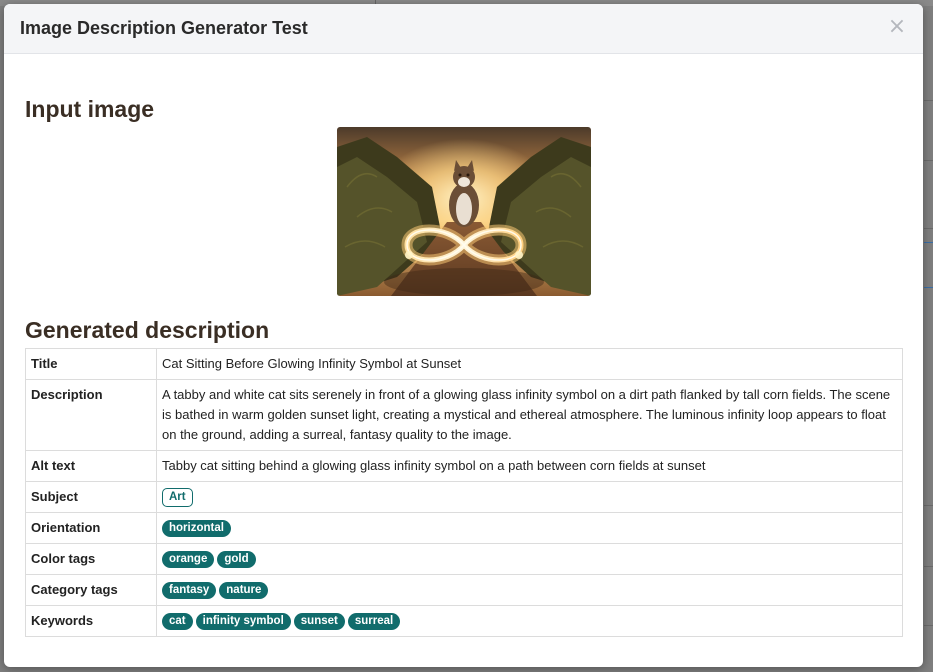 The width and height of the screenshot is (933, 672). Describe the element at coordinates (529, 528) in the screenshot. I see `row-value-orientation: horizontal` at that location.